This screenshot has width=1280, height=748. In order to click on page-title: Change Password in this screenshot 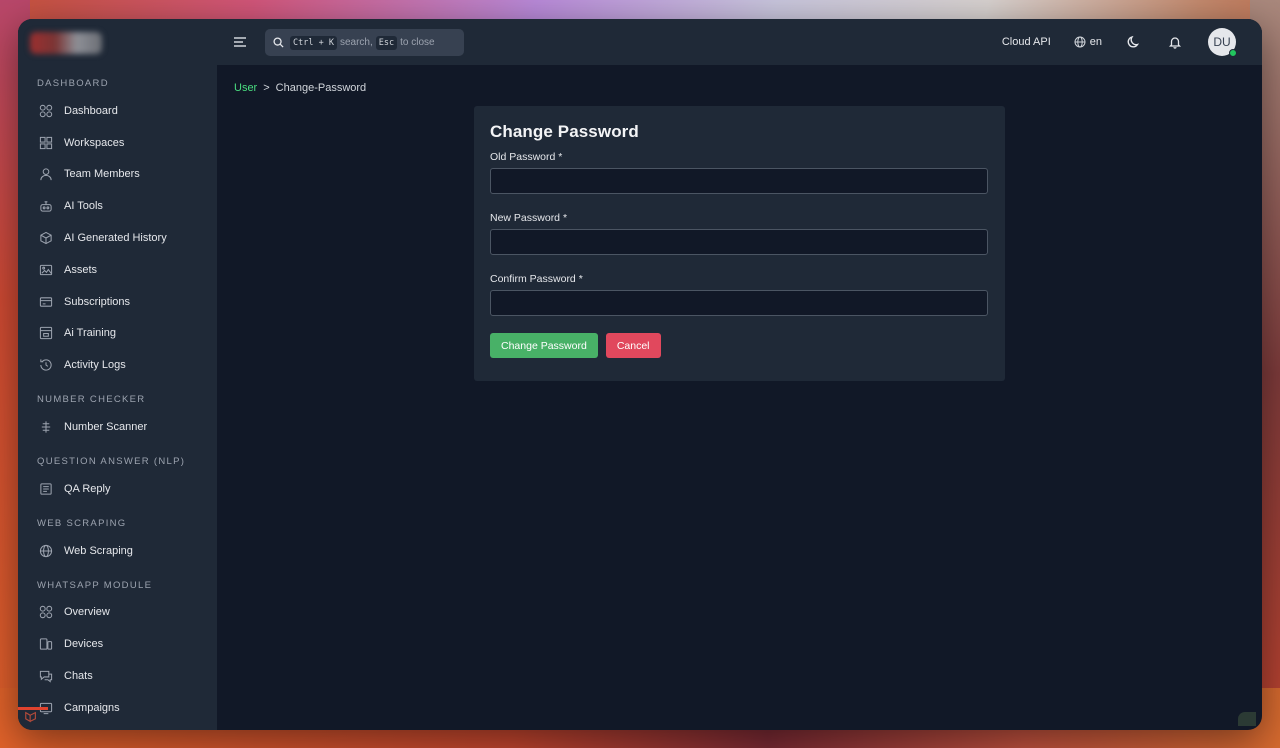, I will do `click(564, 131)`.